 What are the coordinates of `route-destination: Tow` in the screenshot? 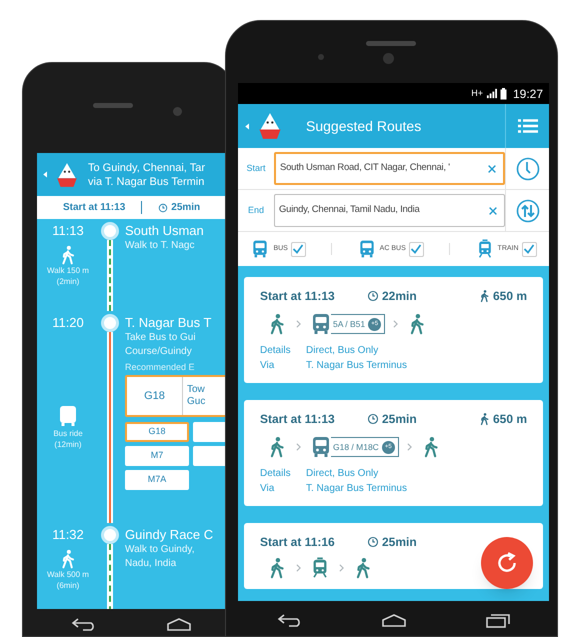 It's located at (196, 390).